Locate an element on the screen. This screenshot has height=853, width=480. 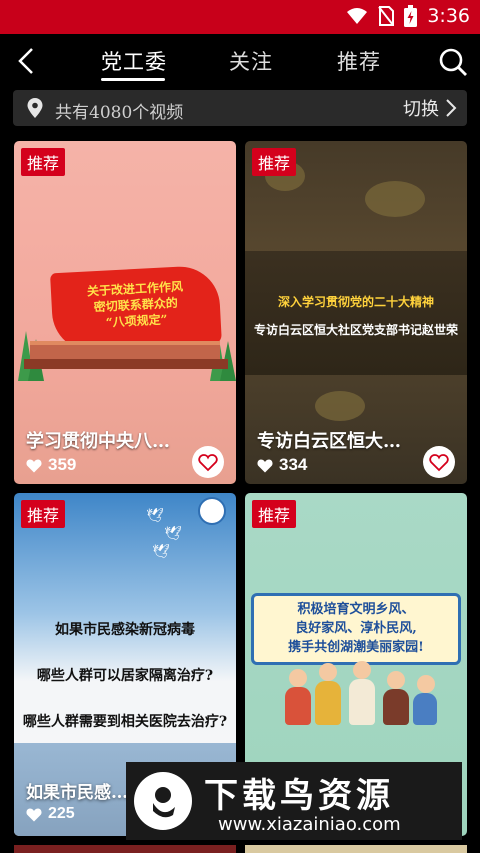
battery-icon is located at coordinates (411, 16).